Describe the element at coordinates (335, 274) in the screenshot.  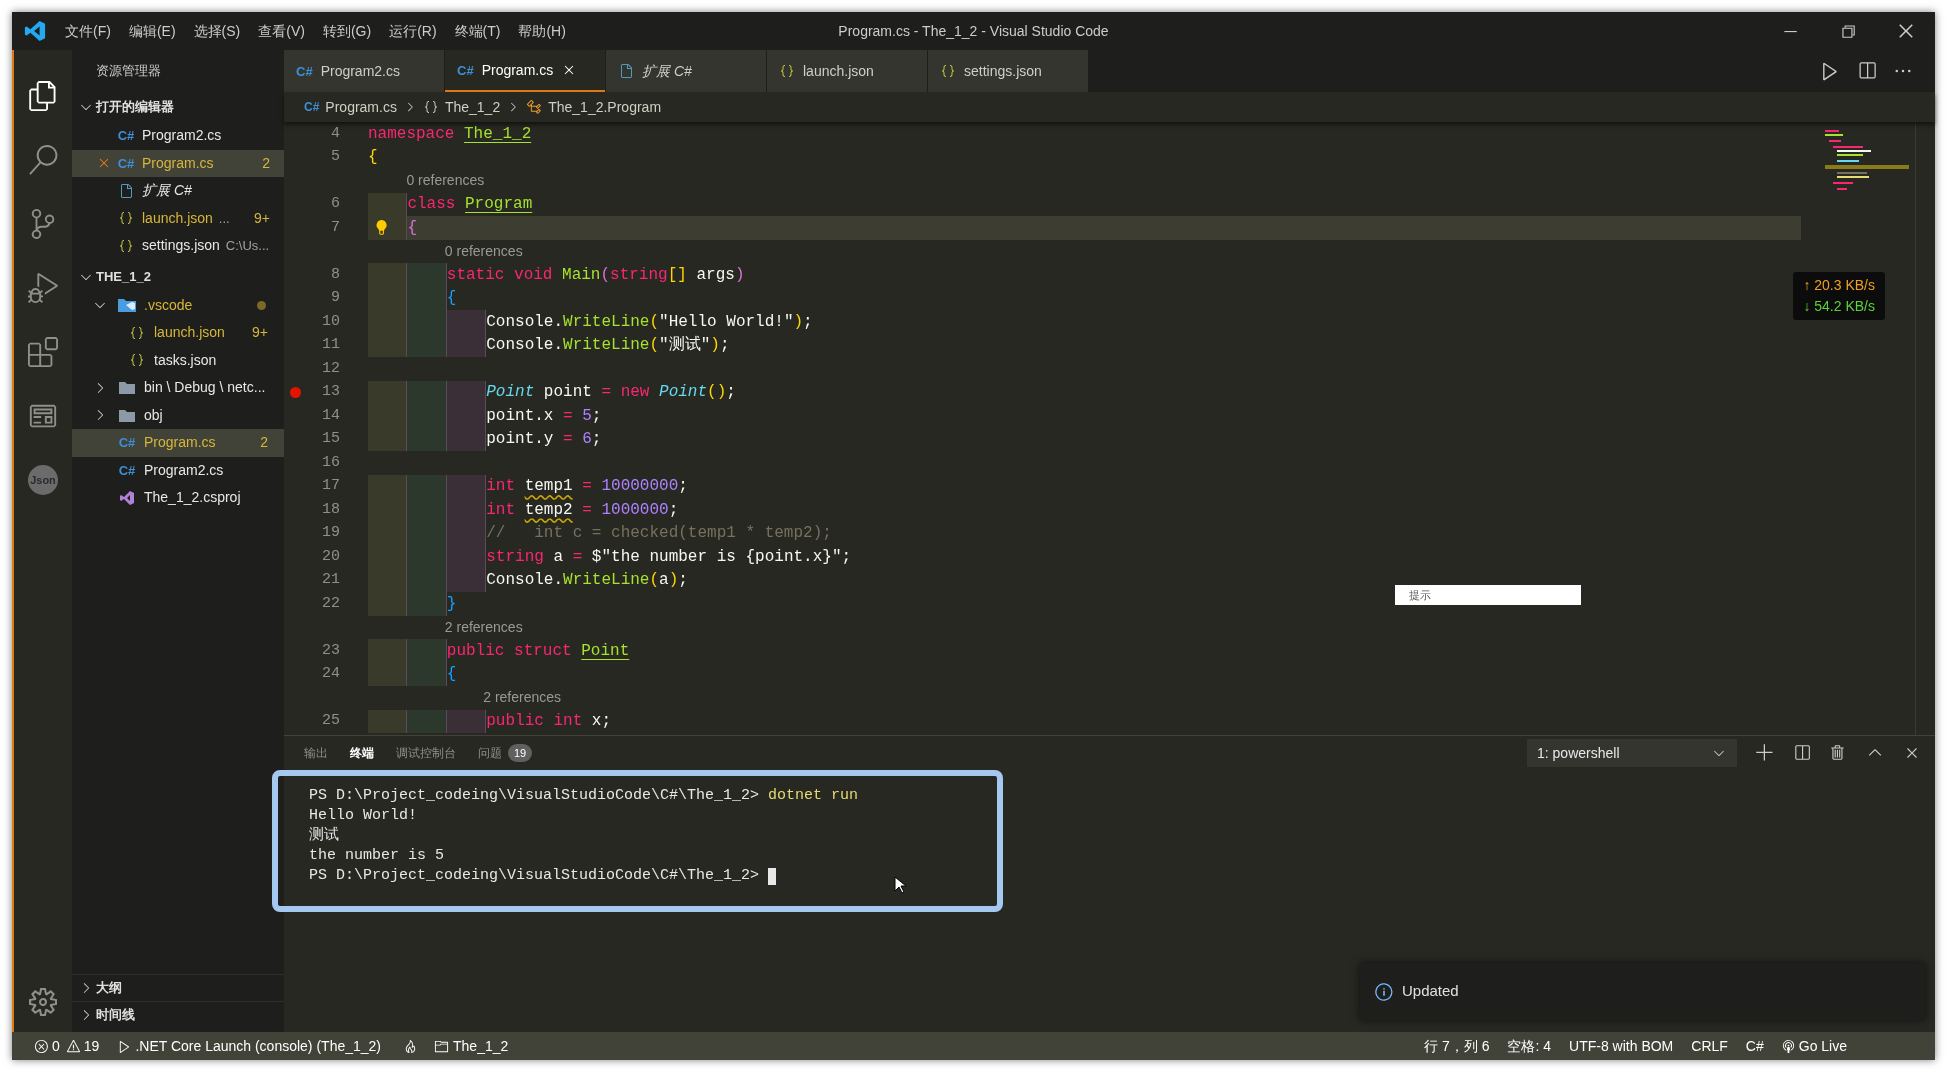
I see `line-number: 8` at that location.